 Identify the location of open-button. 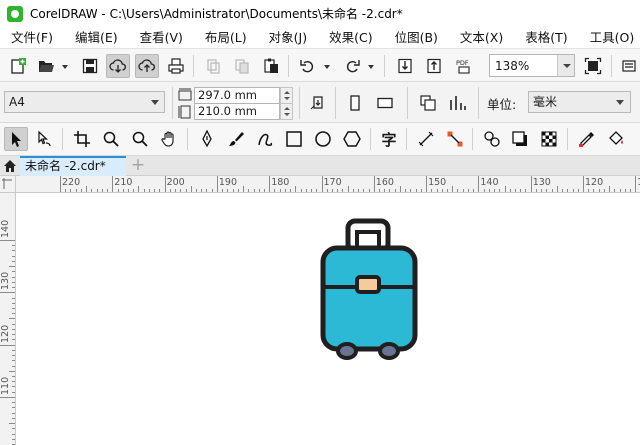
(46, 66).